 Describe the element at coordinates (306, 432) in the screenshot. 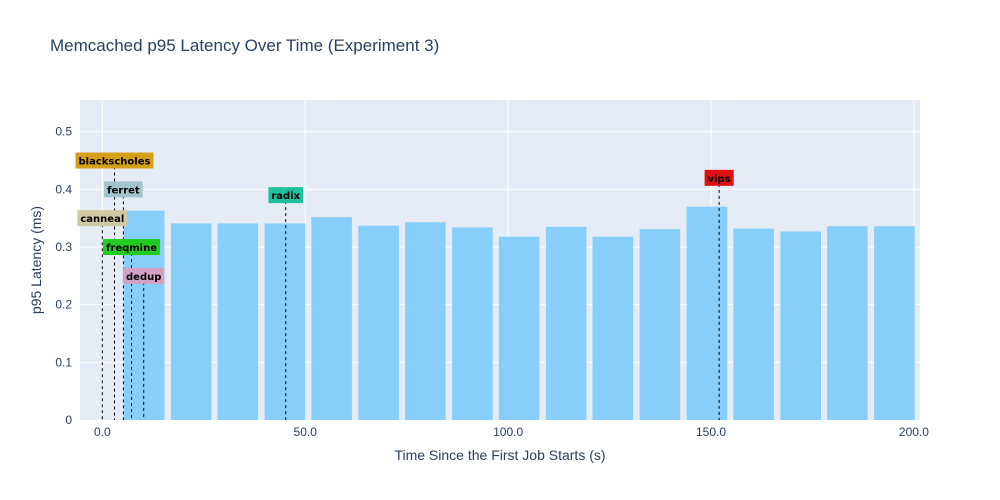

I see `x-tick-label: 50.0` at that location.